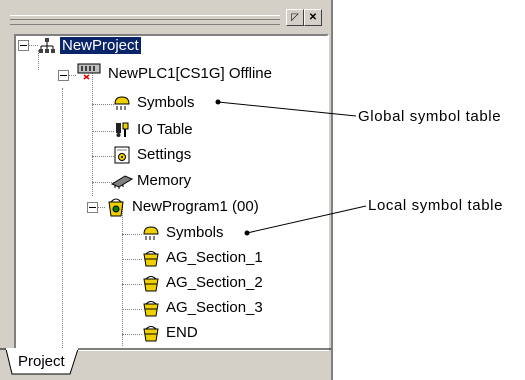  Describe the element at coordinates (306, 219) in the screenshot. I see `callout-leader-local` at that location.